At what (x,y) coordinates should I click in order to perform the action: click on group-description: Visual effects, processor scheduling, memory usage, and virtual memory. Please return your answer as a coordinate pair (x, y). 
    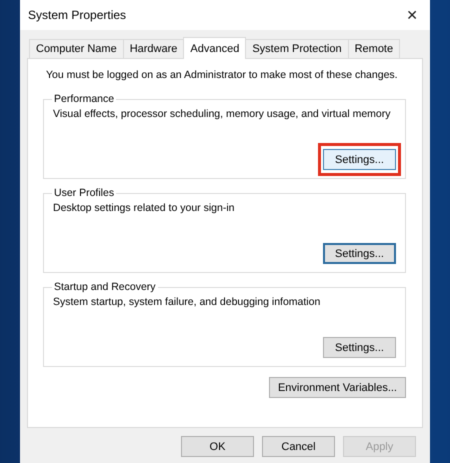
    Looking at the image, I should click on (222, 114).